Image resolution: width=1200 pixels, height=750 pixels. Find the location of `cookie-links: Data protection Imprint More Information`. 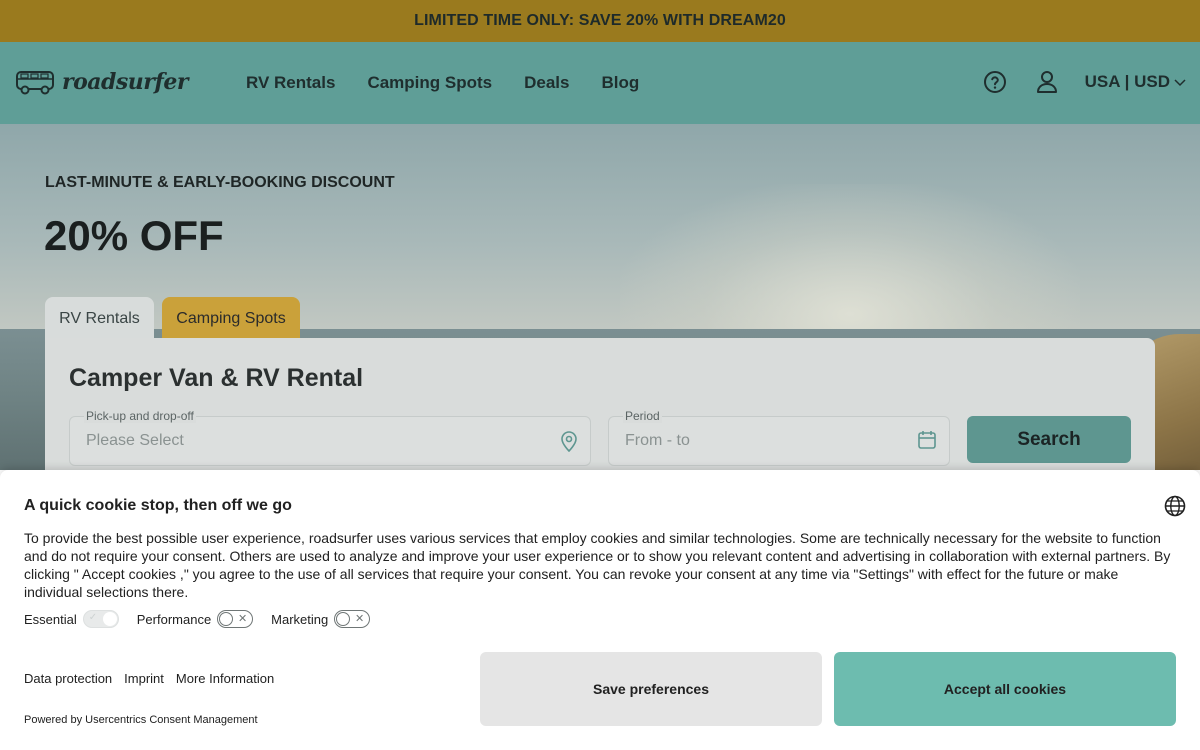

cookie-links: Data protection Imprint More Information is located at coordinates (149, 678).